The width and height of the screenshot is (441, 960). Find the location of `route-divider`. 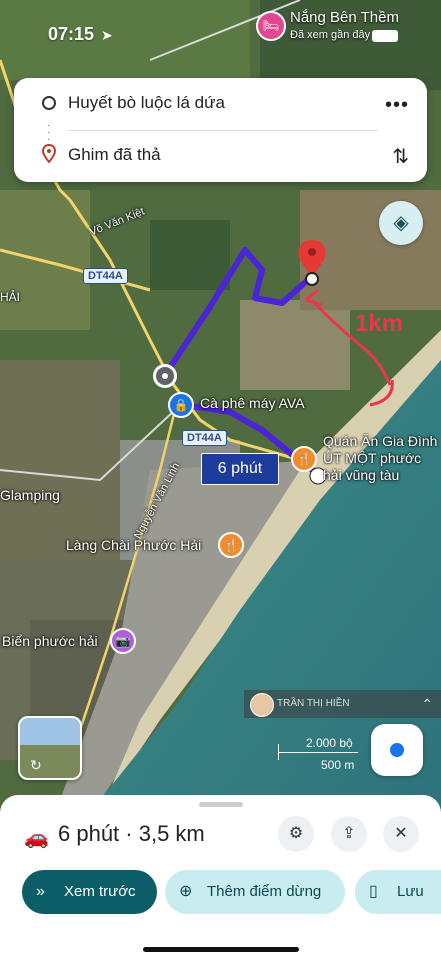

route-divider is located at coordinates (223, 130).